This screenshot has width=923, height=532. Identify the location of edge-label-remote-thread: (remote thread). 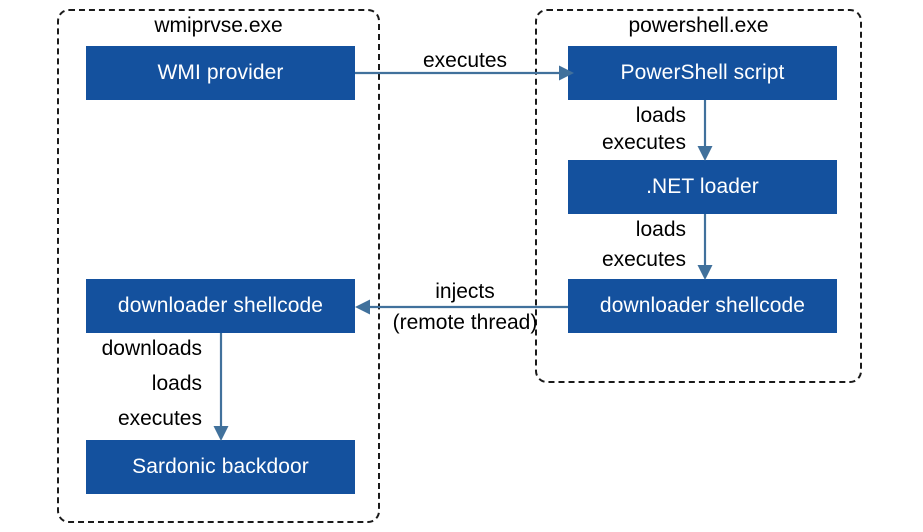
(465, 322).